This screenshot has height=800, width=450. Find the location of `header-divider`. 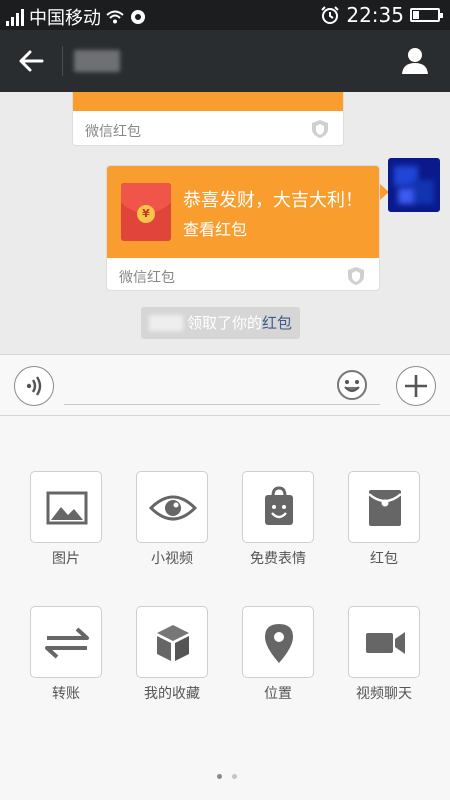

header-divider is located at coordinates (62, 61).